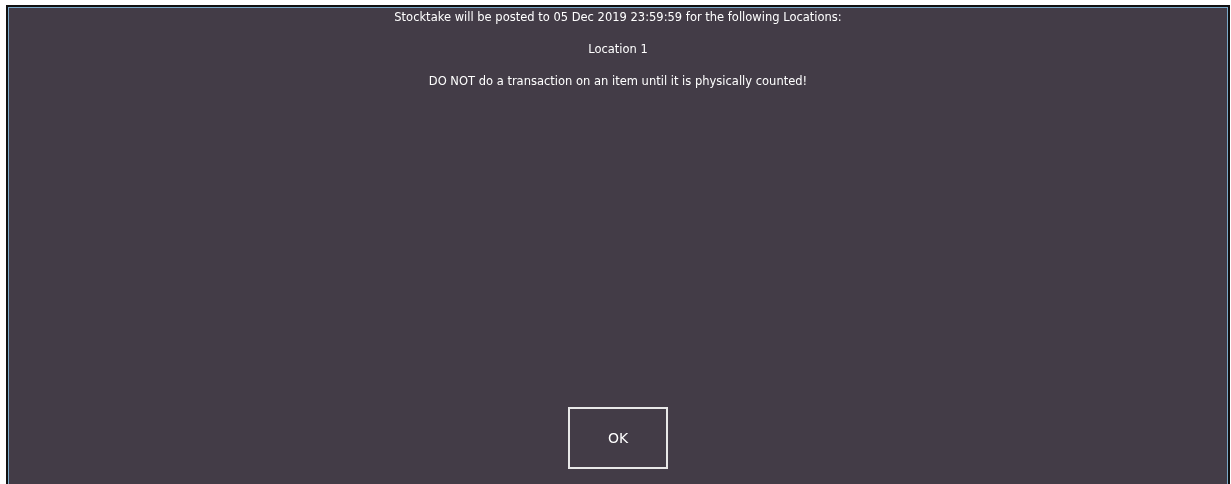  Describe the element at coordinates (618, 49) in the screenshot. I see `message-text: Location 1` at that location.